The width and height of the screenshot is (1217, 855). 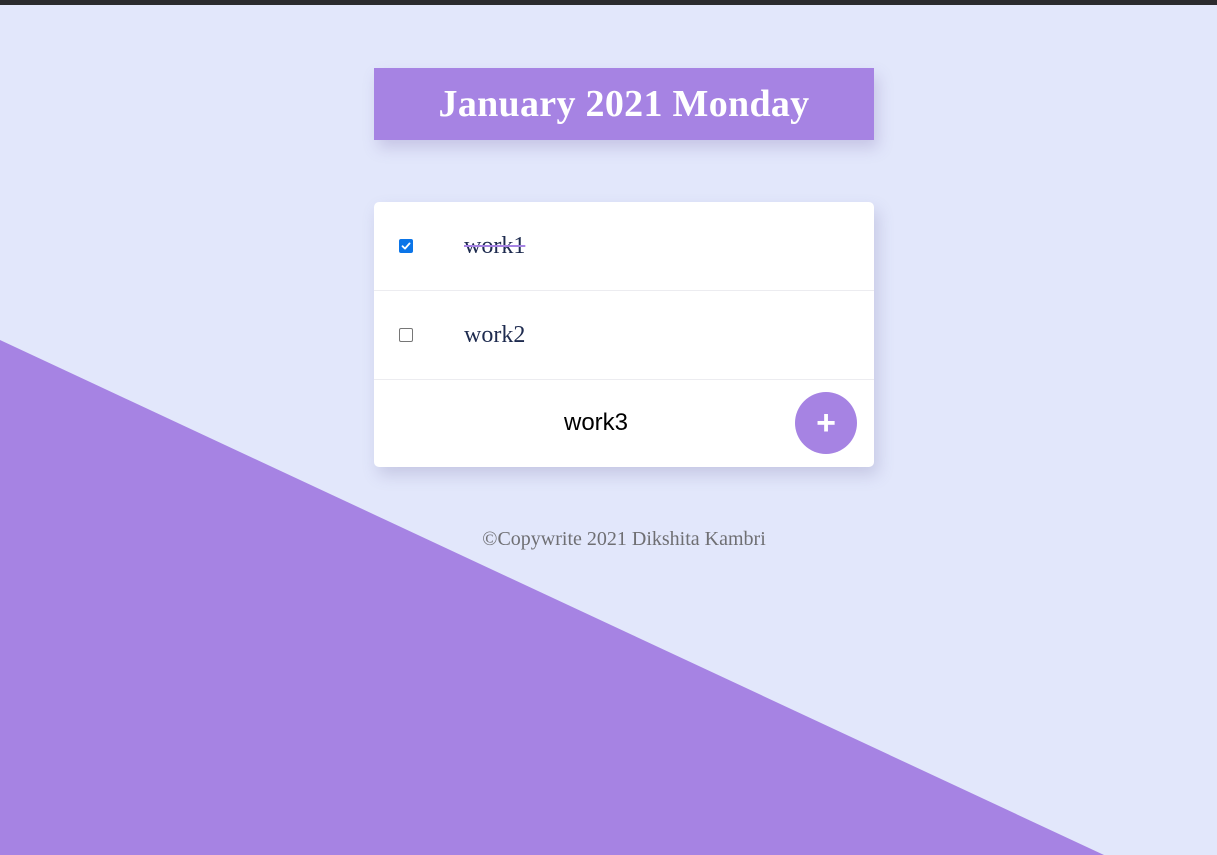 What do you see at coordinates (624, 246) in the screenshot?
I see `todo-item-work1: work1` at bounding box center [624, 246].